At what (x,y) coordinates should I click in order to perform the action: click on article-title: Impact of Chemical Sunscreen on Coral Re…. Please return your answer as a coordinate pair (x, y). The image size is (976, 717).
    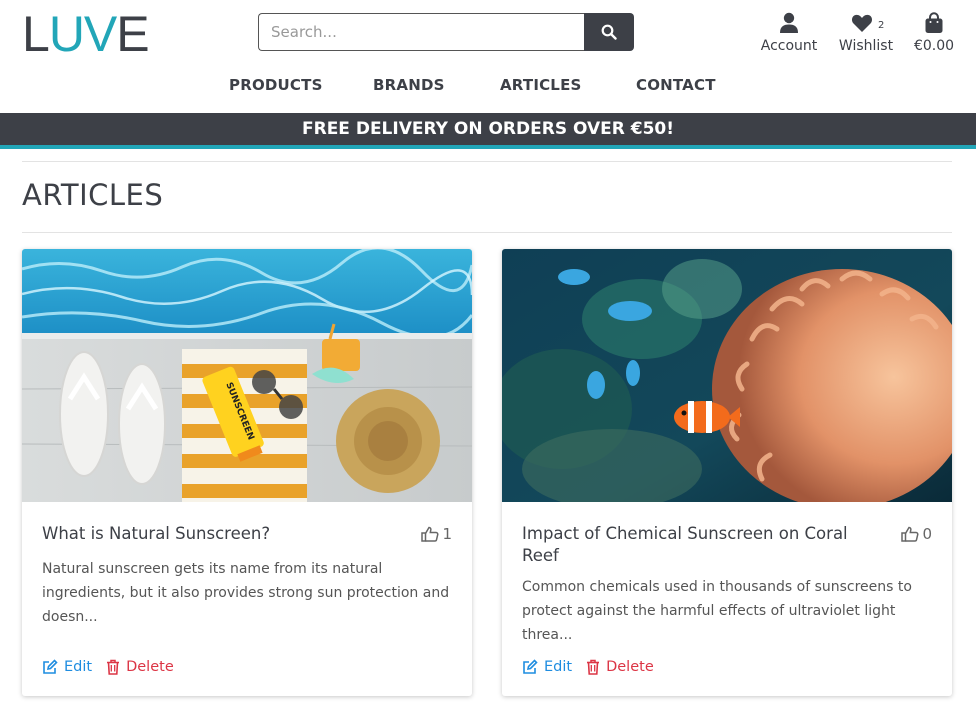
    Looking at the image, I should click on (702, 545).